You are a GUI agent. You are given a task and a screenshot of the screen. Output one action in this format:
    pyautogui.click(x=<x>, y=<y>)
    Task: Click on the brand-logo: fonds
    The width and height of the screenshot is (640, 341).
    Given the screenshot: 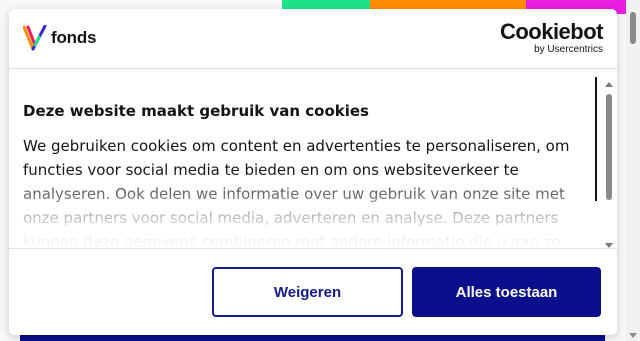 What is the action you would take?
    pyautogui.click(x=59, y=38)
    